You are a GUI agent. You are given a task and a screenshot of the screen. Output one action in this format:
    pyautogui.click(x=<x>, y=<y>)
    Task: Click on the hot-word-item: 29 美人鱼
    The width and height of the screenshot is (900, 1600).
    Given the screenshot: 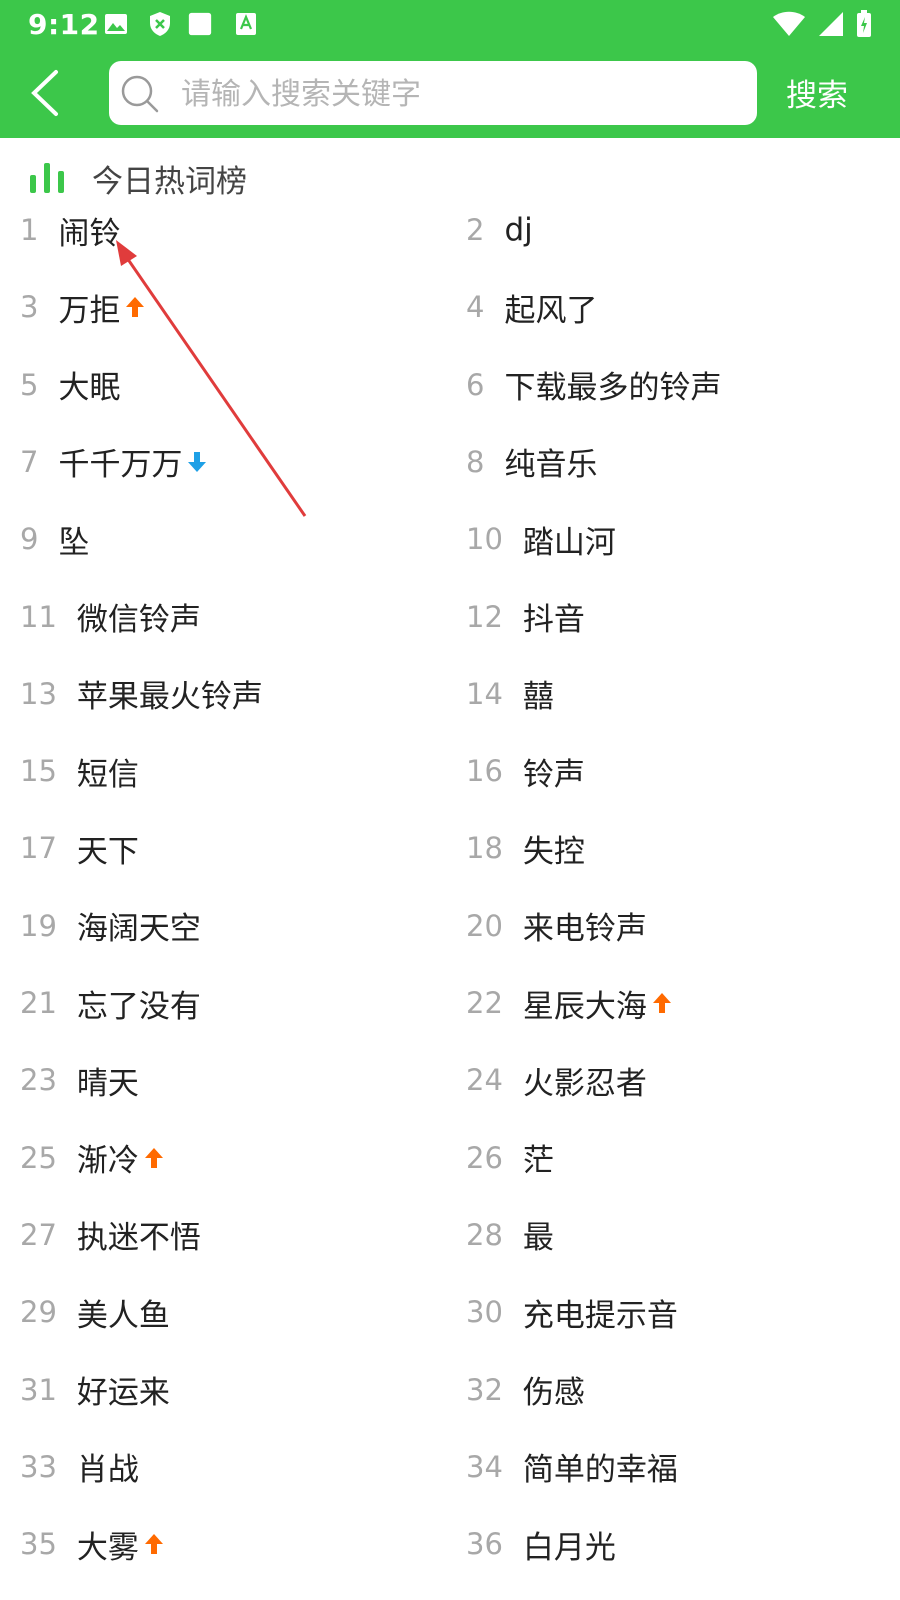 What is the action you would take?
    pyautogui.click(x=95, y=1312)
    